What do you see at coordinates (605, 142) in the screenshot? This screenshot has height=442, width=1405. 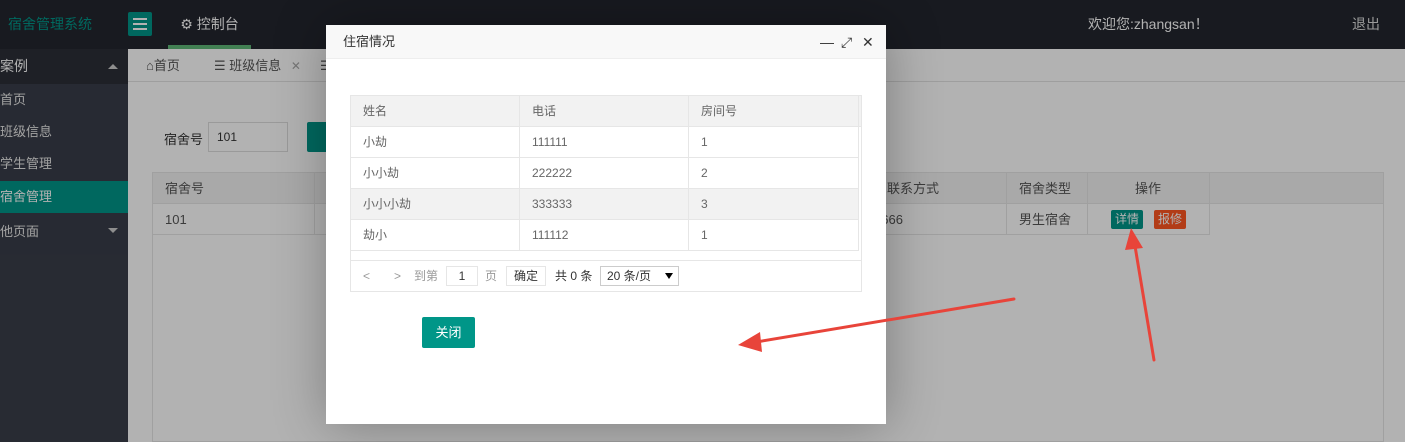 I see `table-row: 小劫 111111 1` at bounding box center [605, 142].